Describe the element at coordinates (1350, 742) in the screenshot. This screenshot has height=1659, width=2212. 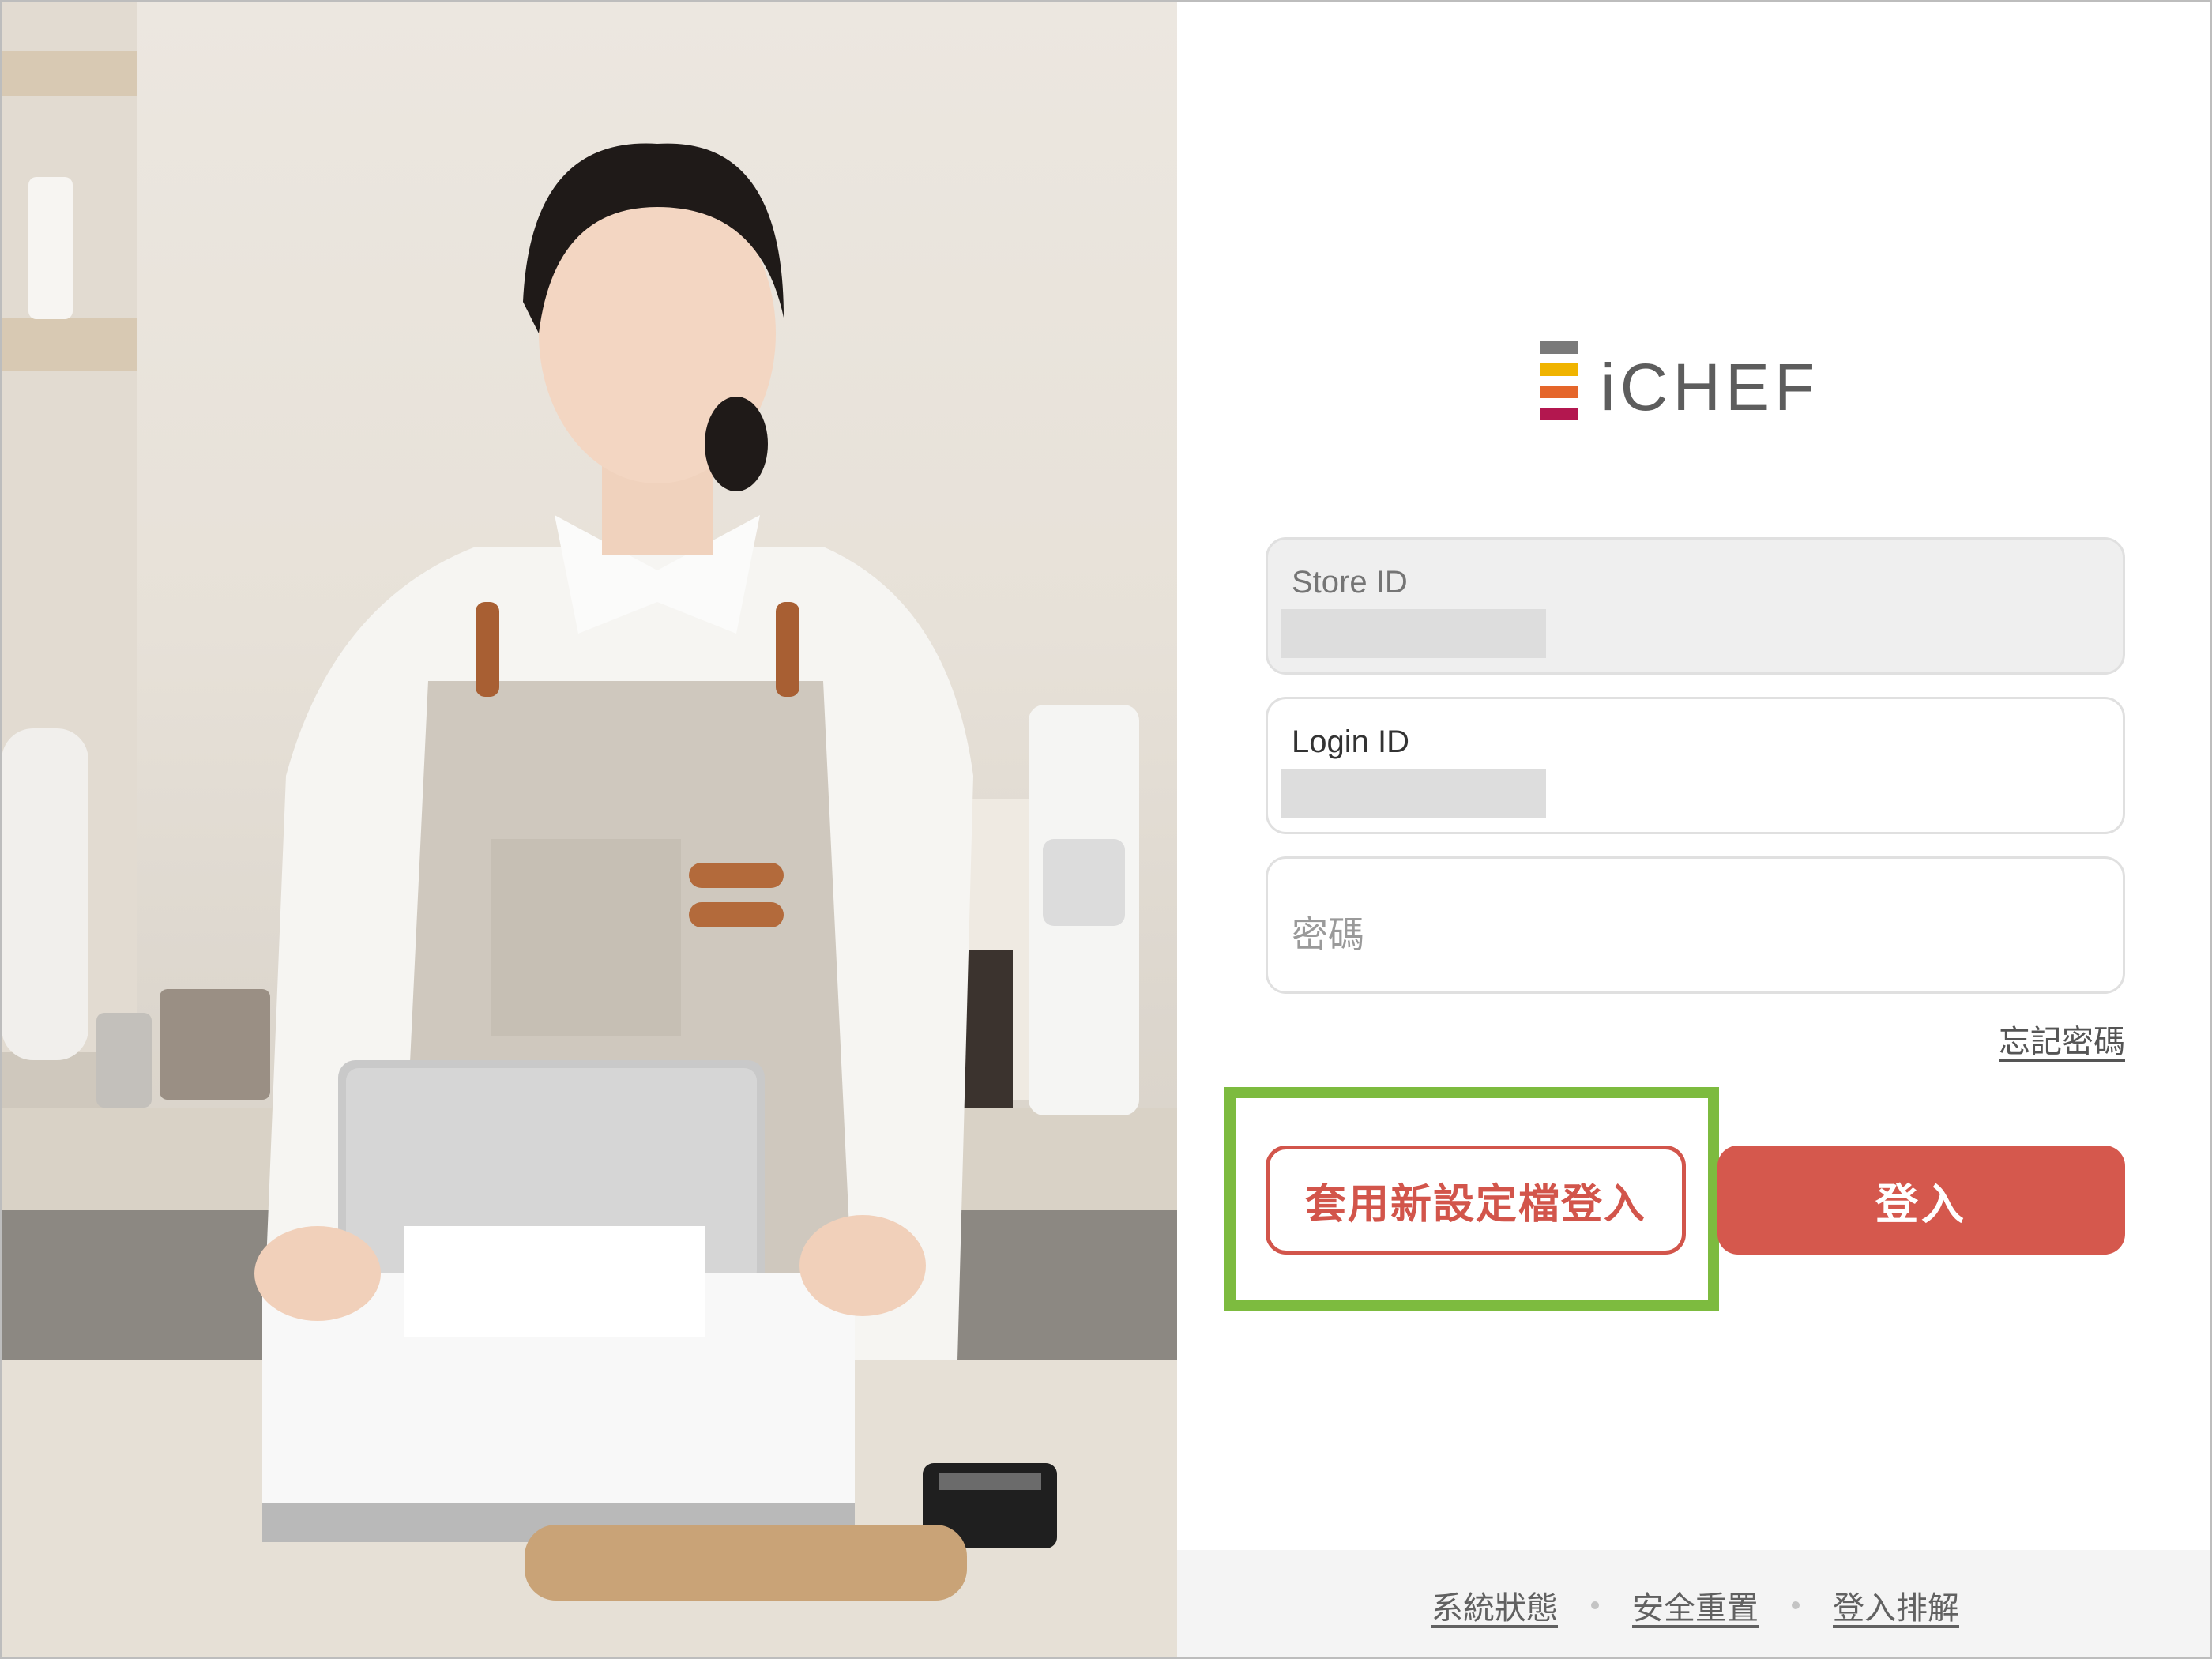
I see `login-id-label: Login ID` at that location.